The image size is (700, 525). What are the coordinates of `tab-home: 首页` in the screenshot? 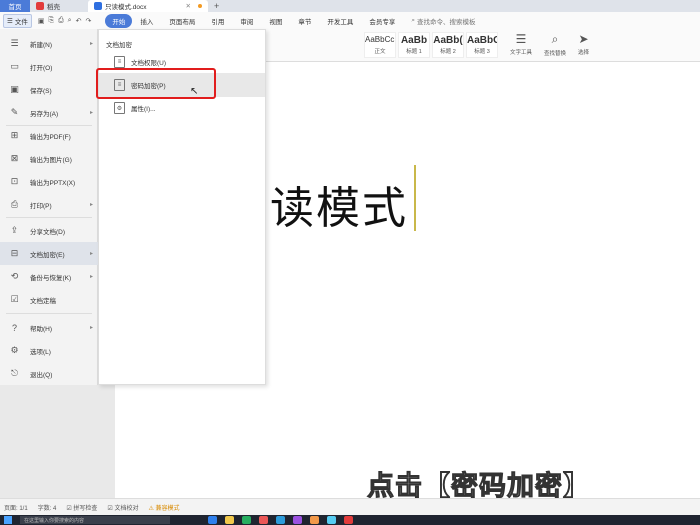 It's located at (15, 6).